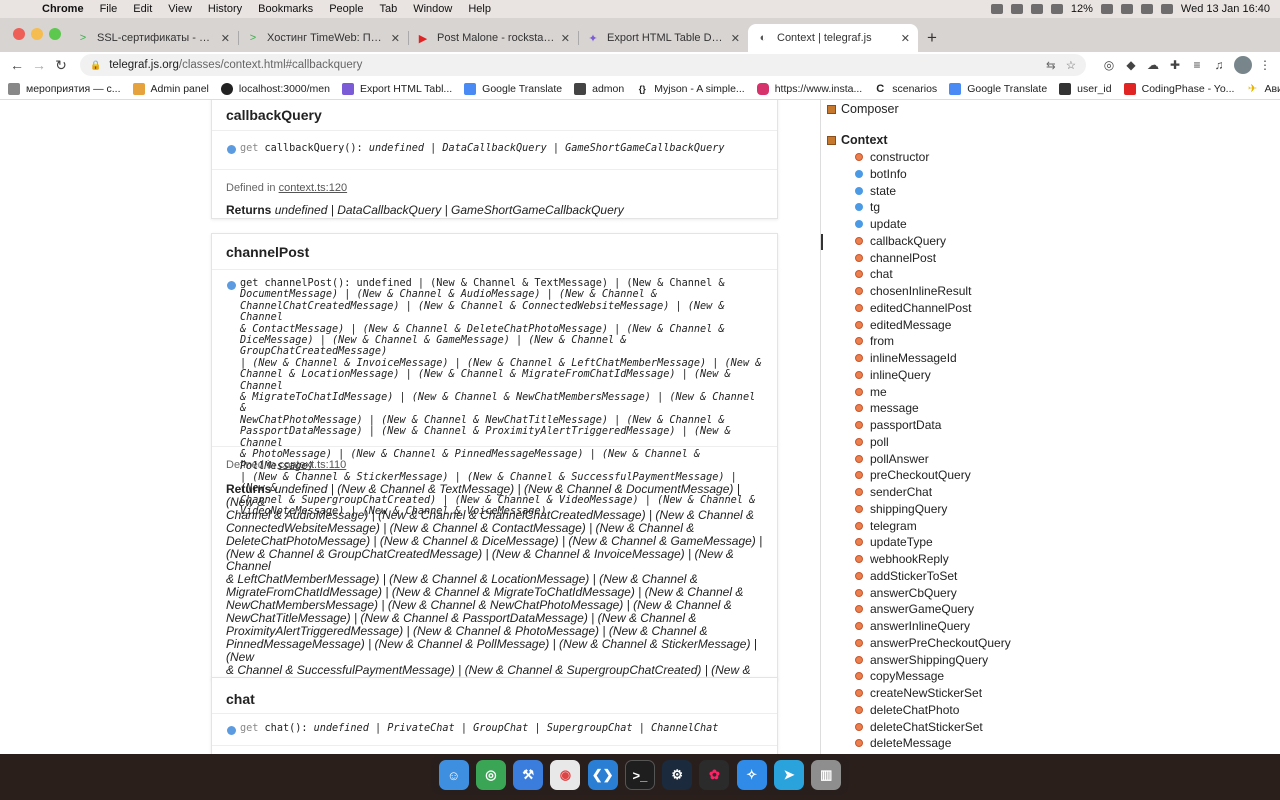 The image size is (1280, 800). What do you see at coordinates (479, 9) in the screenshot?
I see `menu-help: Help` at bounding box center [479, 9].